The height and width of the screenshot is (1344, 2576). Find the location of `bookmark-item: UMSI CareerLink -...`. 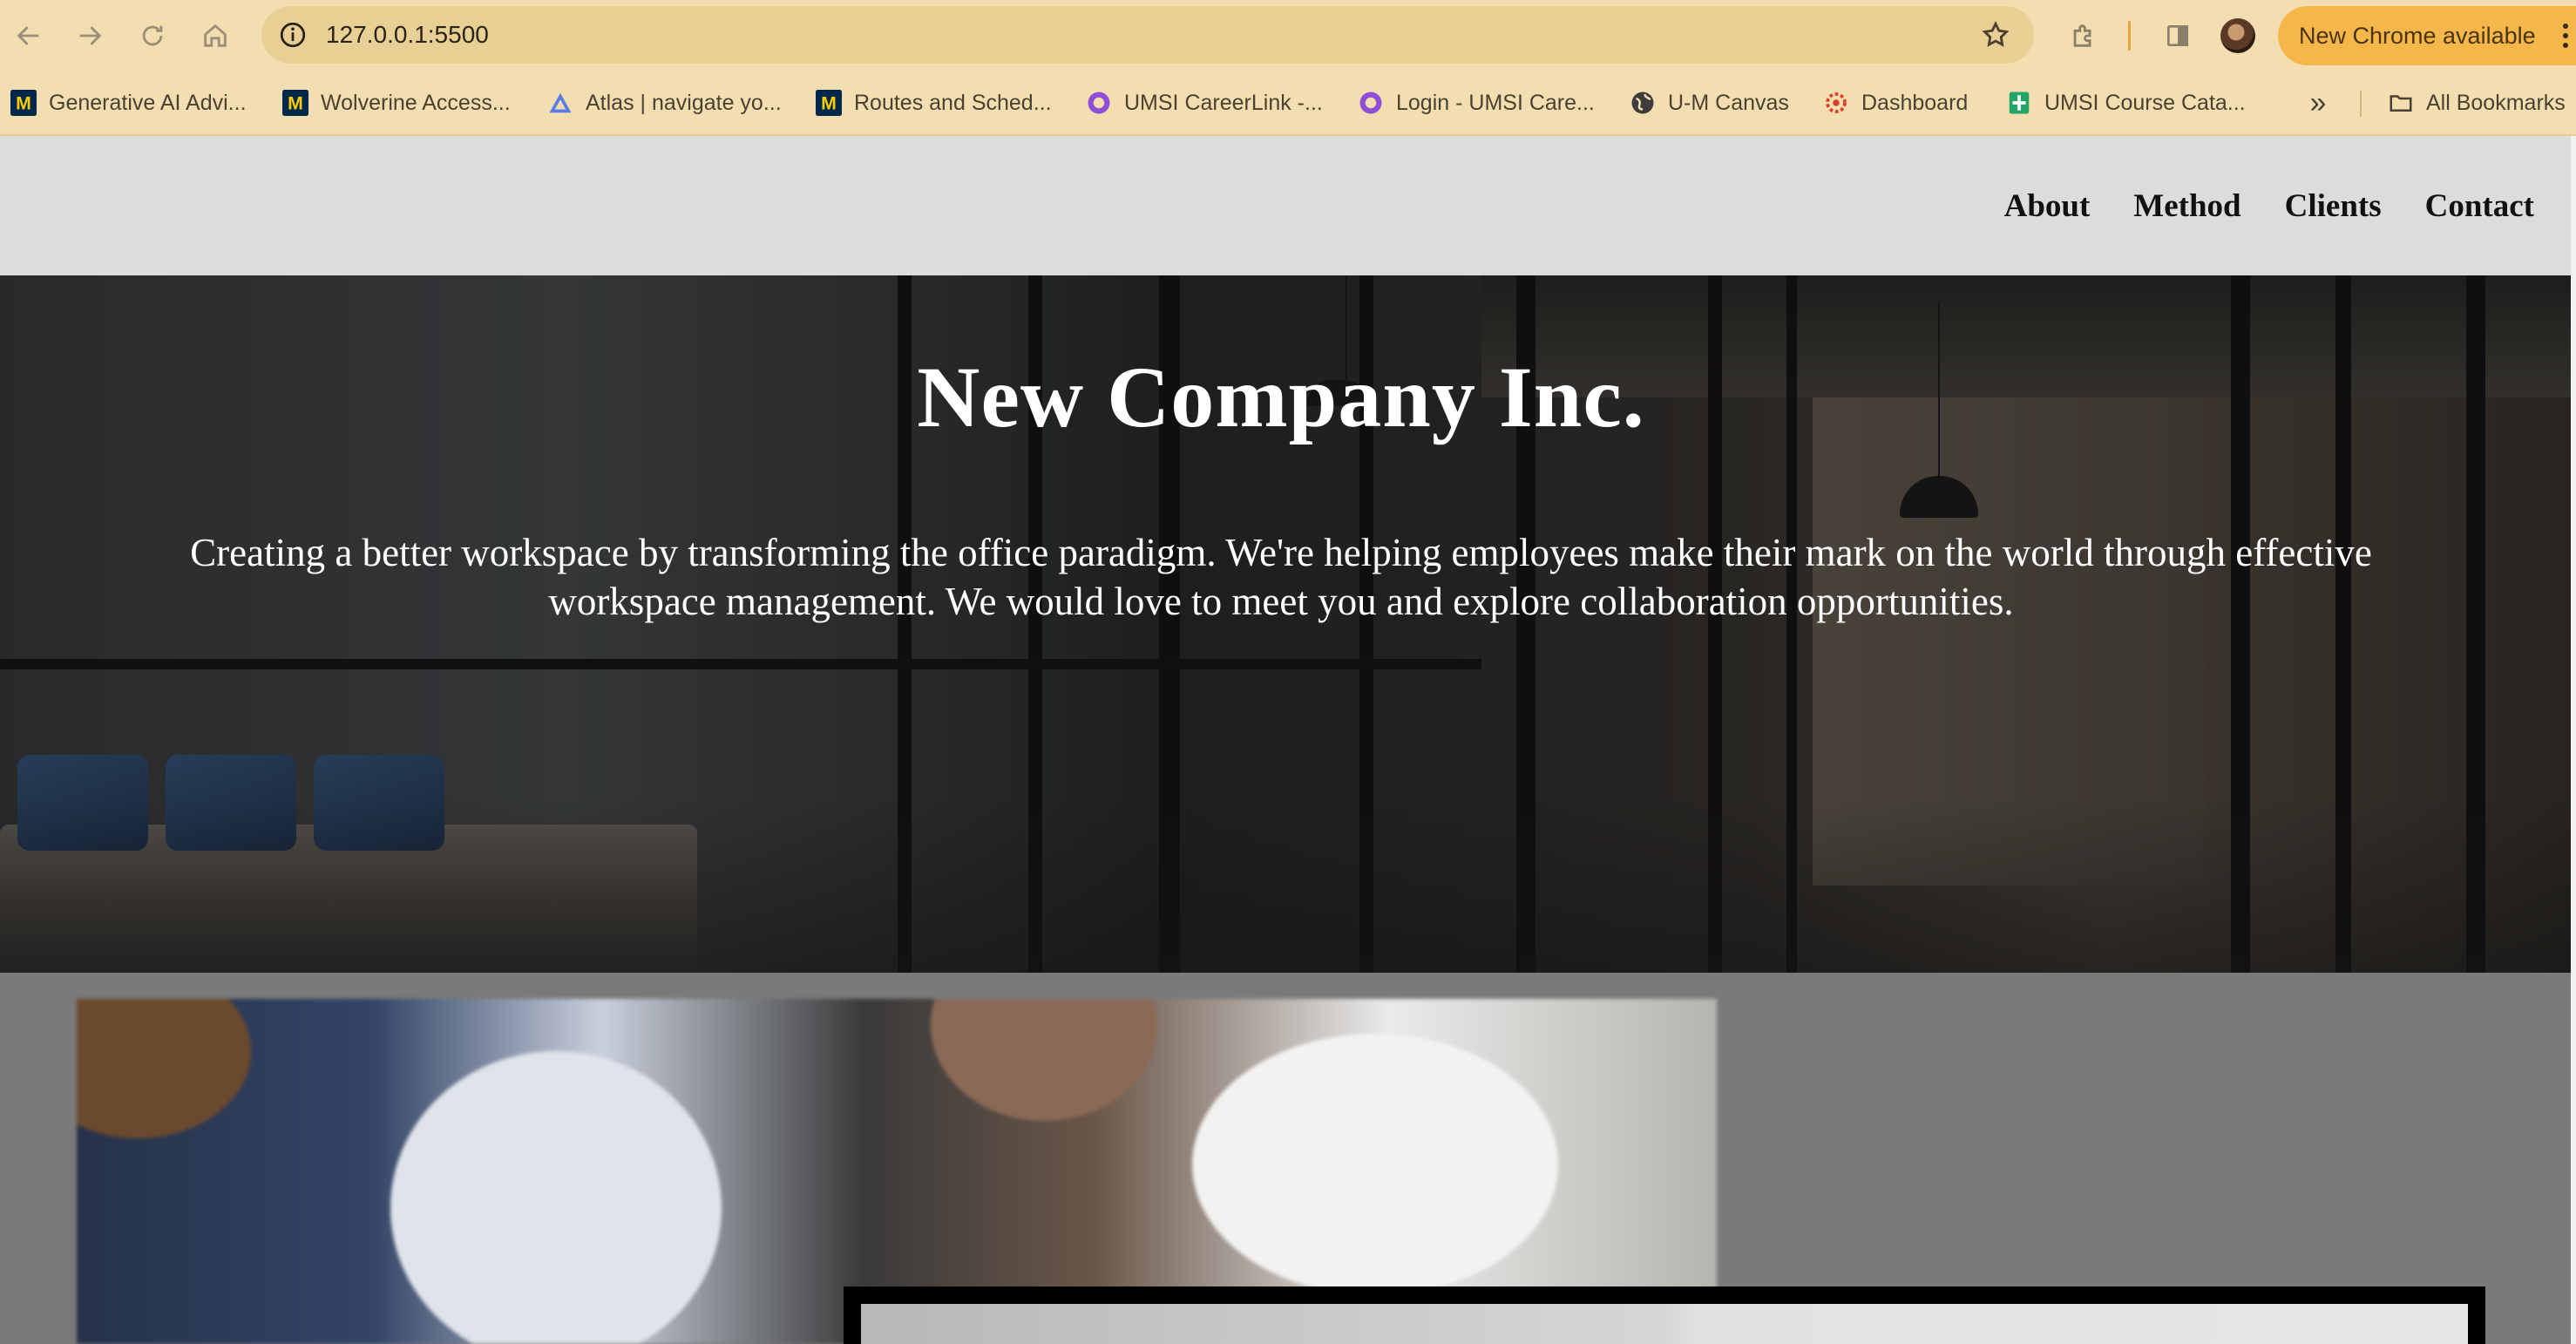

bookmark-item: UMSI CareerLink -... is located at coordinates (1205, 102).